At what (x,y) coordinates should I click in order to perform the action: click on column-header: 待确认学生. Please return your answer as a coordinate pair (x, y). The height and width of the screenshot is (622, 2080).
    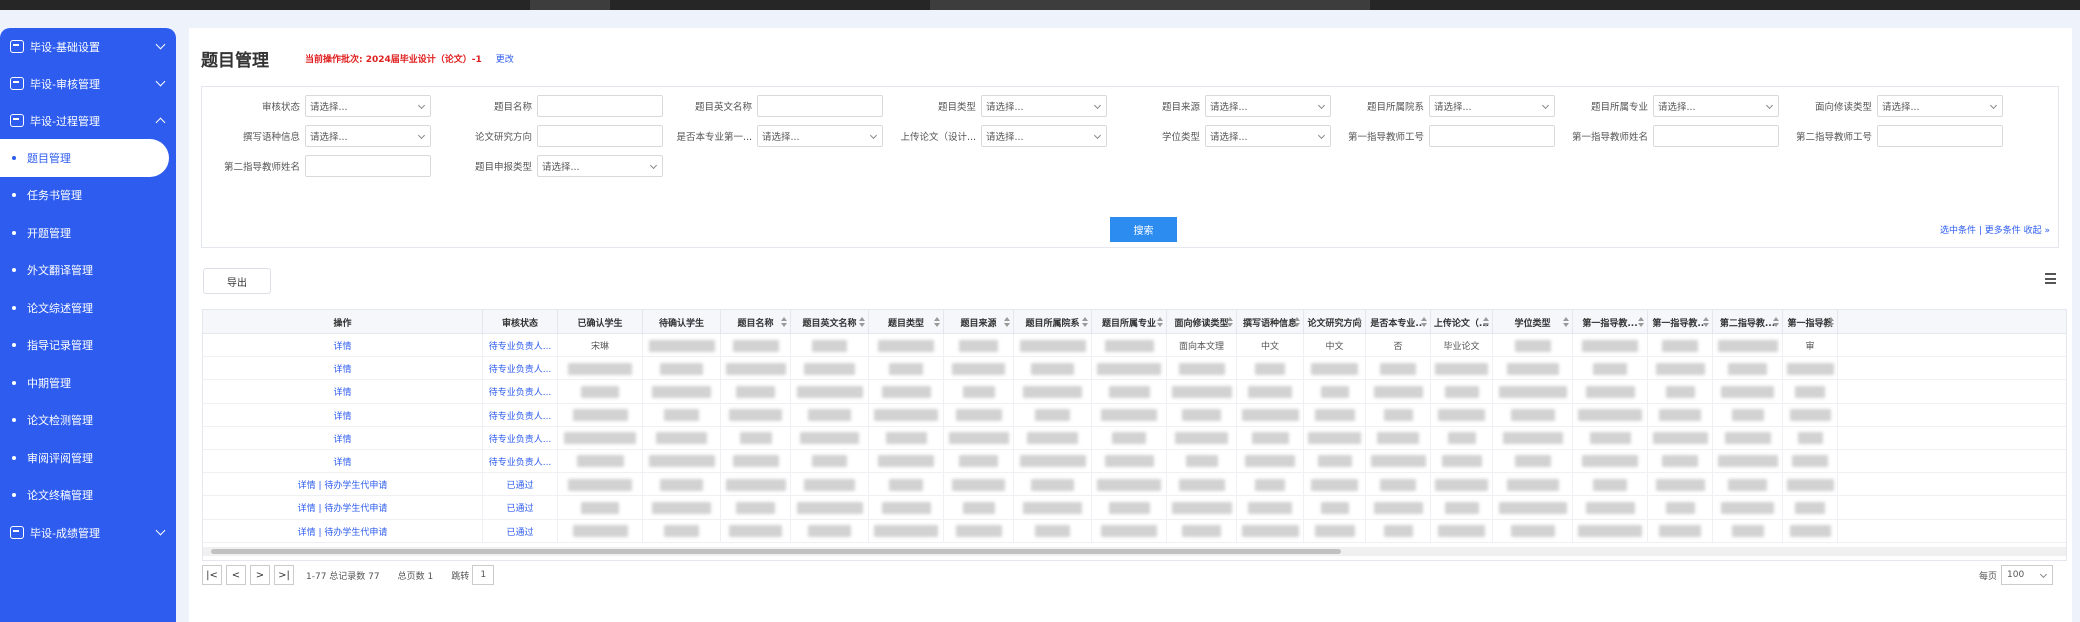
    Looking at the image, I should click on (682, 322).